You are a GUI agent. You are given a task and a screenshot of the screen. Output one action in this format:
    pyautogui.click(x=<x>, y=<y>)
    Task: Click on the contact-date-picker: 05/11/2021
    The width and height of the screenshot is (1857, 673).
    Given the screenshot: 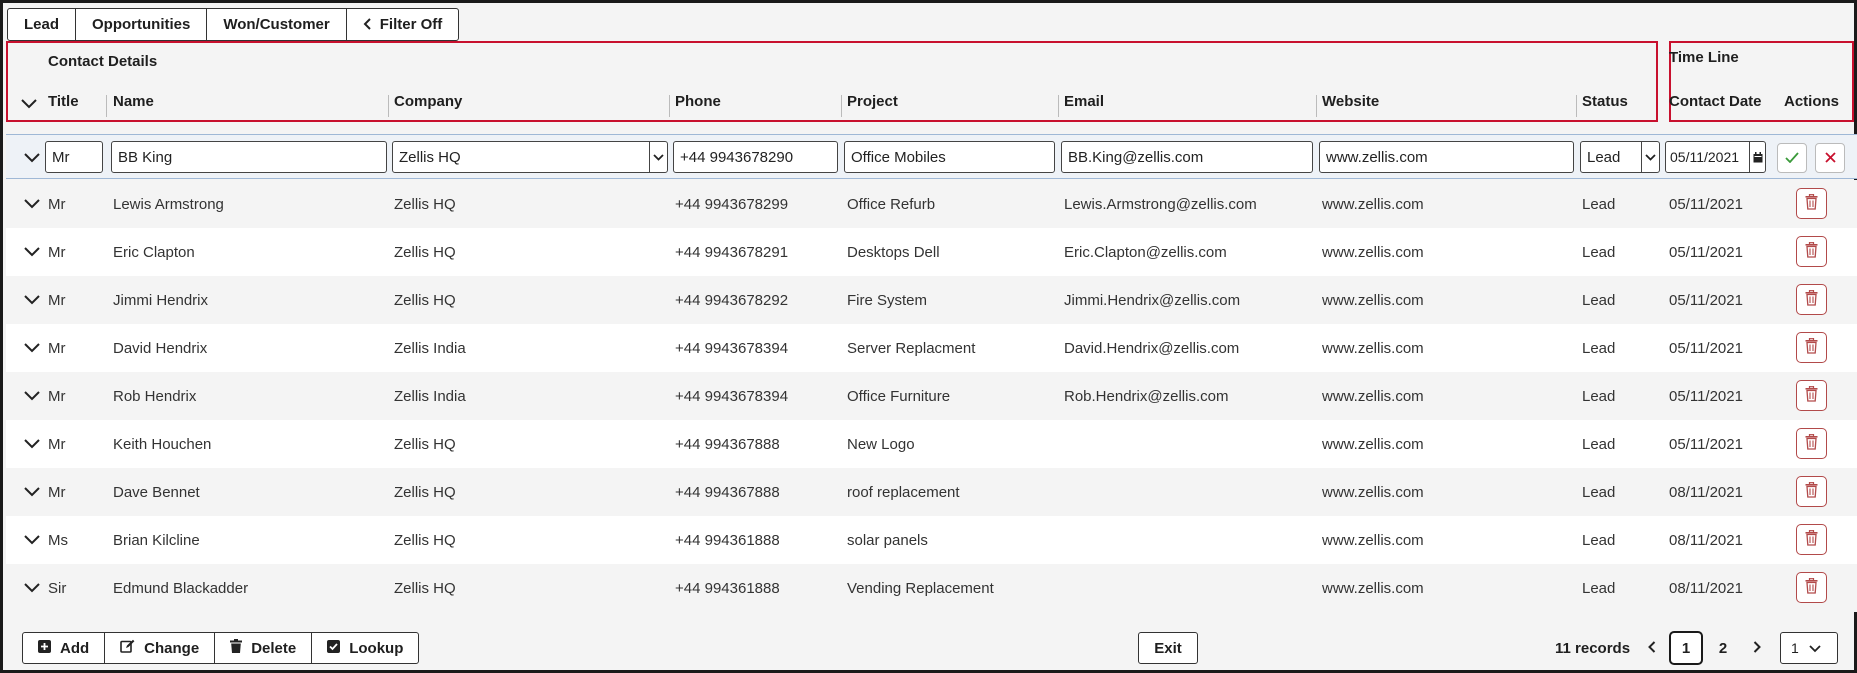 What is the action you would take?
    pyautogui.click(x=1715, y=157)
    